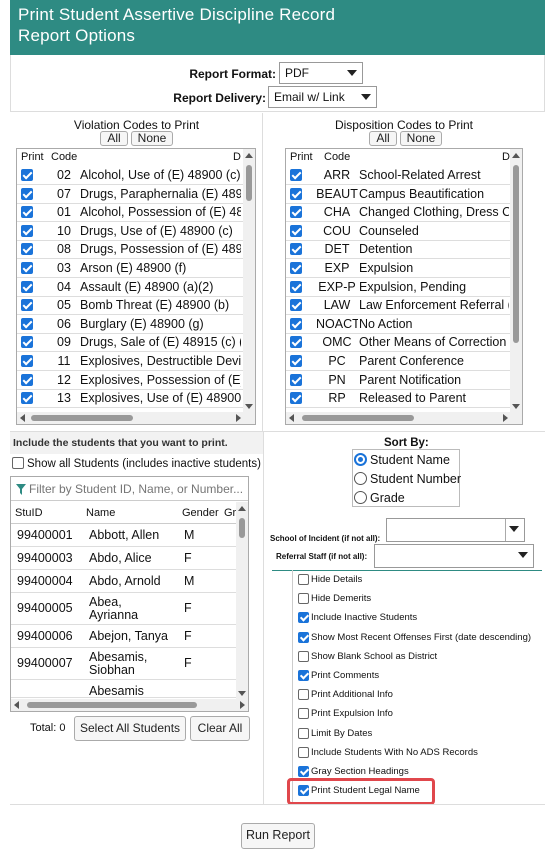 The image size is (545, 860). What do you see at coordinates (407, 479) in the screenshot?
I see `sort-option-student-number: Student Number` at bounding box center [407, 479].